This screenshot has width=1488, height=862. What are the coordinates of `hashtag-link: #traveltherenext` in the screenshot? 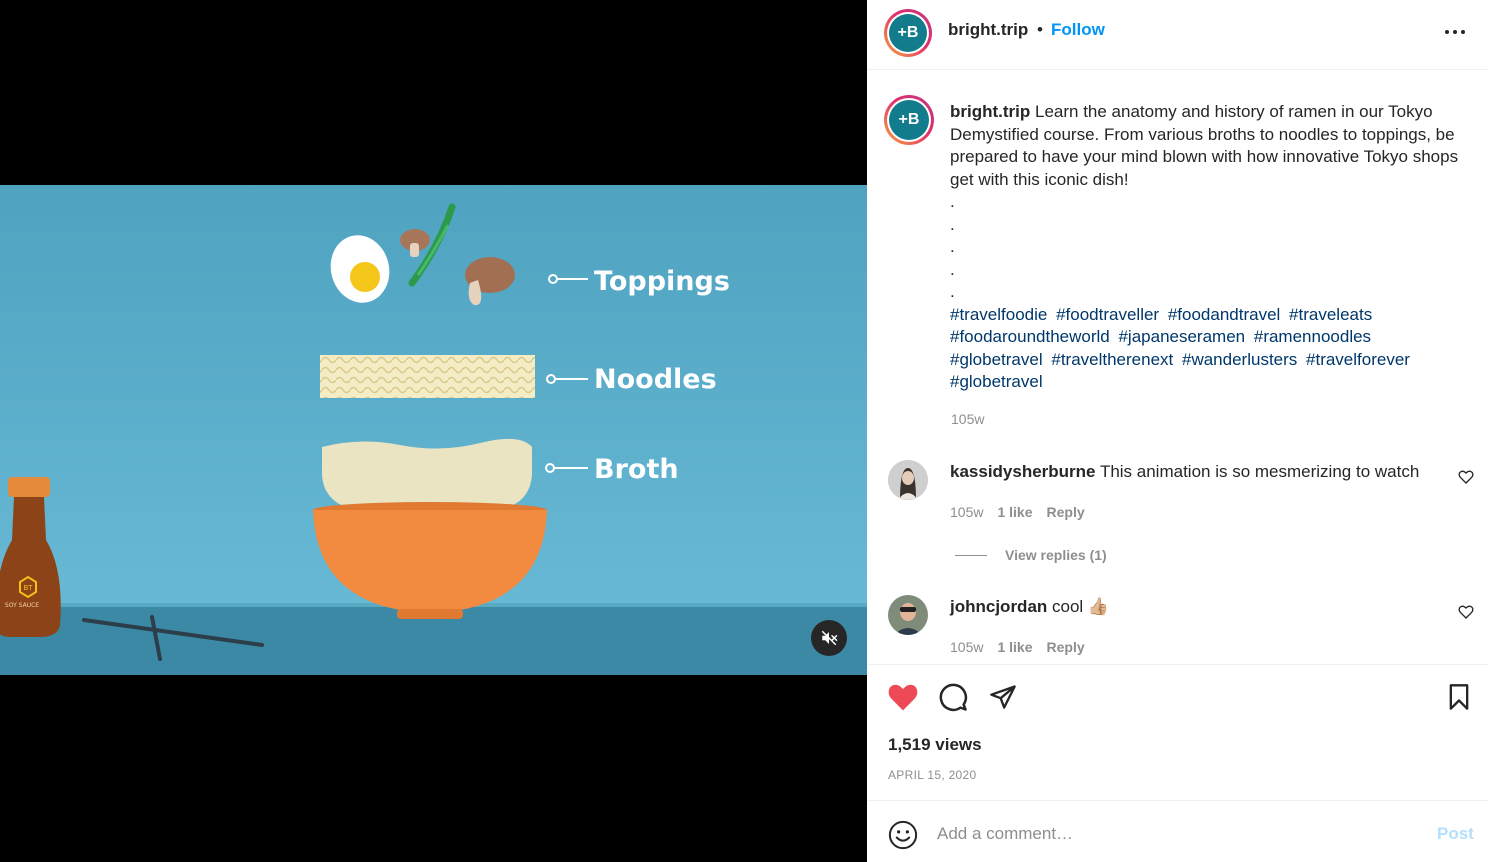 It's located at (1112, 359).